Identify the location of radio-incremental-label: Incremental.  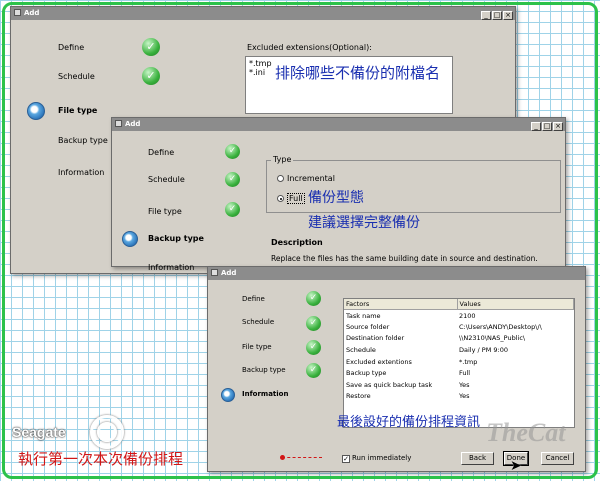
(311, 178).